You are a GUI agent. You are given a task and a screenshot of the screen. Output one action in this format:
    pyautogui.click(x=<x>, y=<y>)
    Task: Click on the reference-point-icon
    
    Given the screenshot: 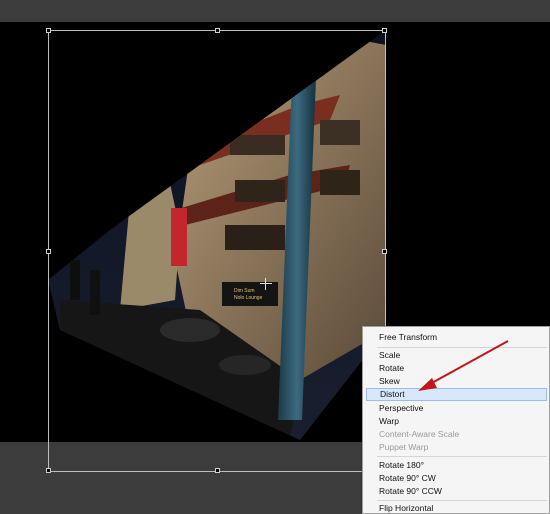 What is the action you would take?
    pyautogui.click(x=266, y=284)
    